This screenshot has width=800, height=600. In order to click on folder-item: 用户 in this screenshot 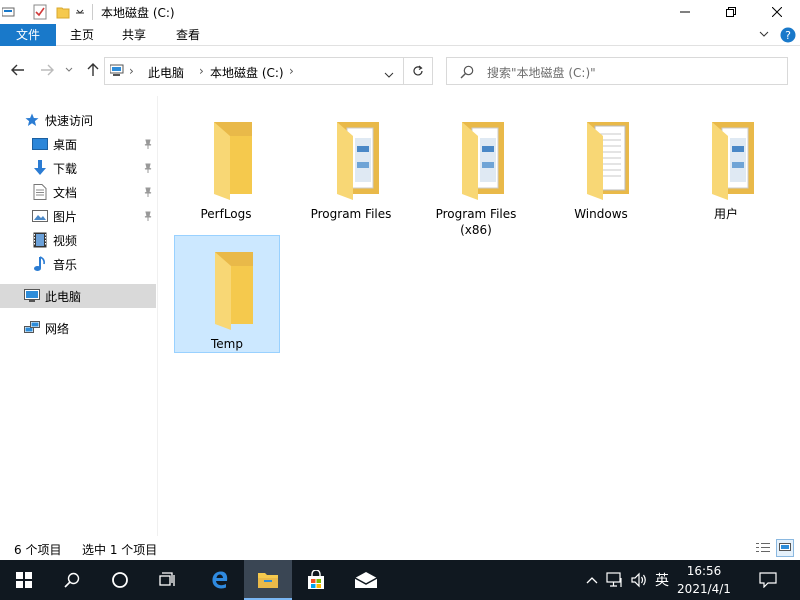, I will do `click(727, 165)`.